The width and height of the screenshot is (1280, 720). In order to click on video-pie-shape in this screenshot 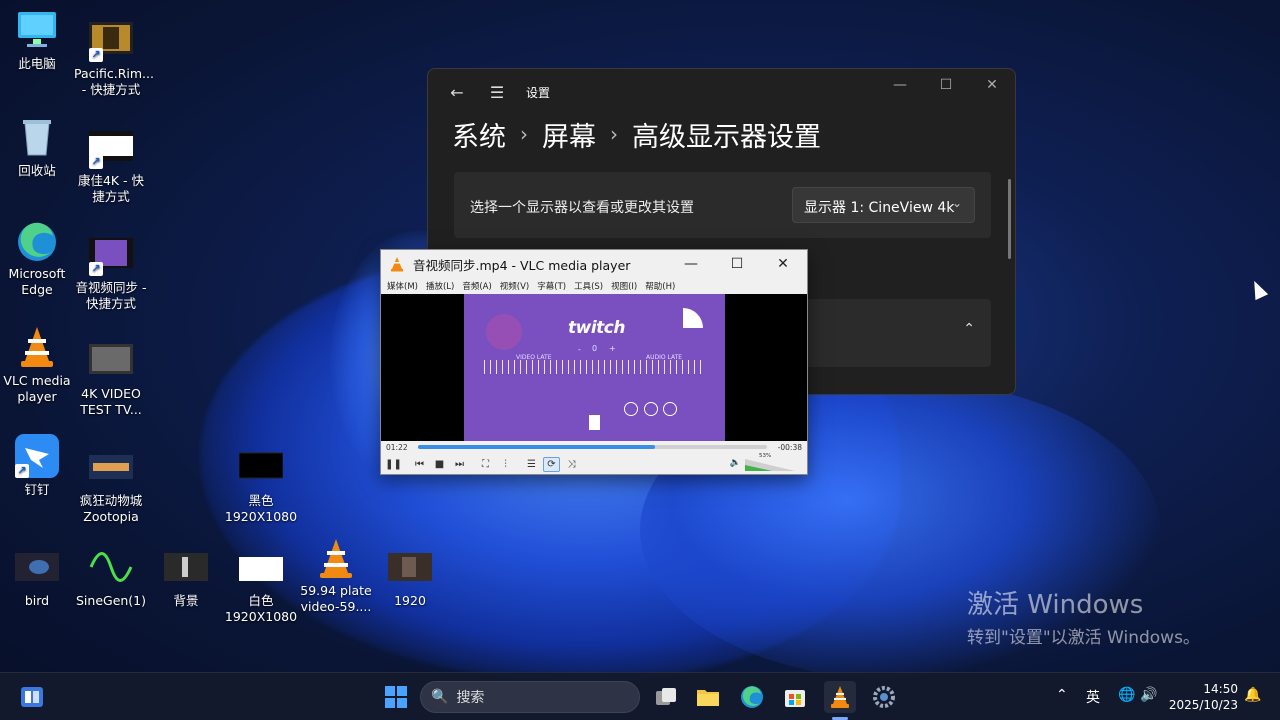, I will do `click(693, 318)`.